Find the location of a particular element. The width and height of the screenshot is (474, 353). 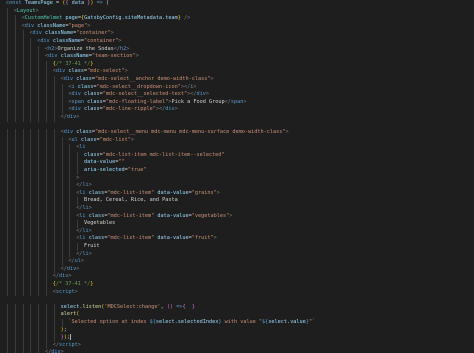

code-line-content: <div className="container"> is located at coordinates (79, 42).